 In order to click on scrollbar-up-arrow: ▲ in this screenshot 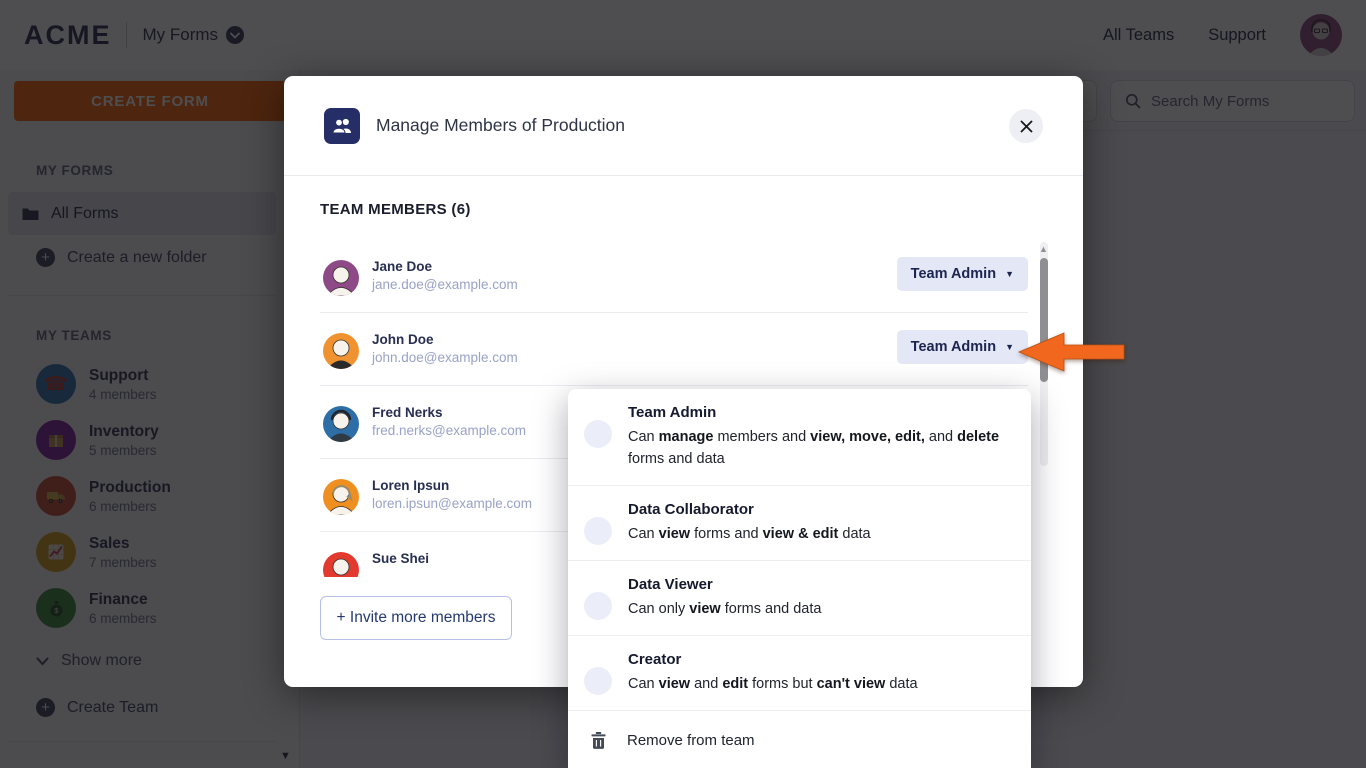, I will do `click(1043, 249)`.